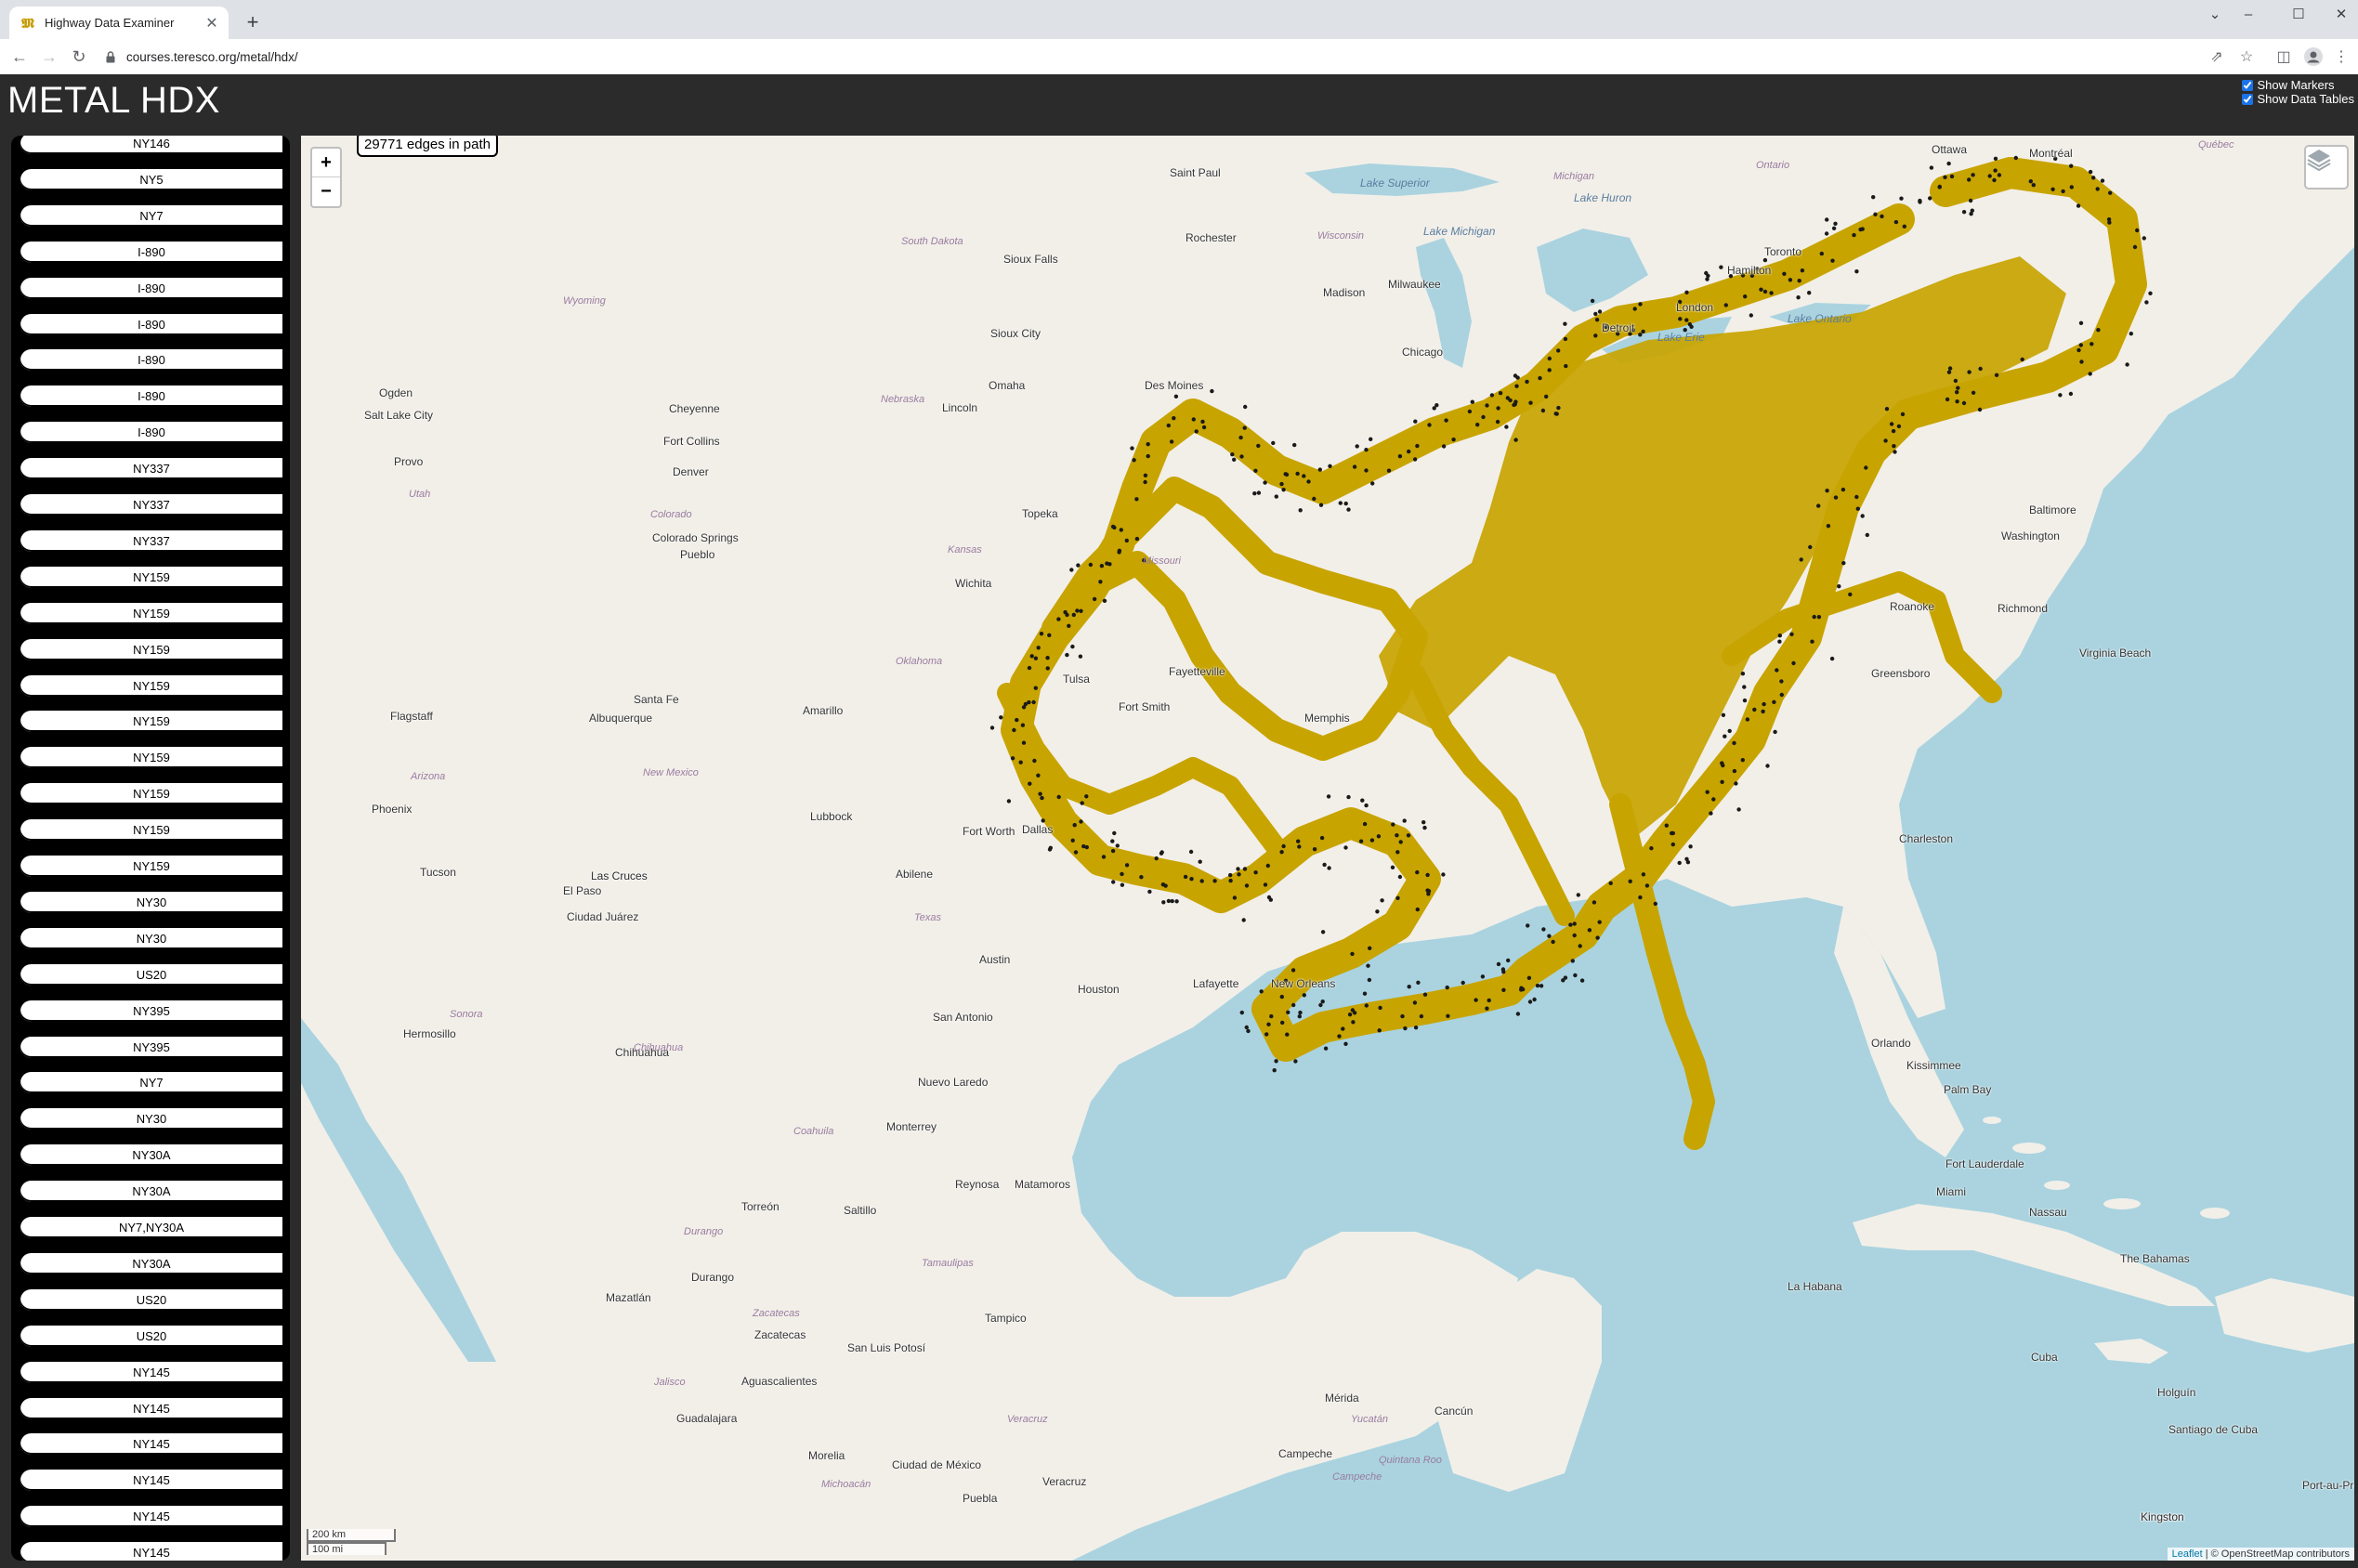 Image resolution: width=2358 pixels, height=1568 pixels. Describe the element at coordinates (2298, 14) in the screenshot. I see `maximize-icon: ☐` at that location.